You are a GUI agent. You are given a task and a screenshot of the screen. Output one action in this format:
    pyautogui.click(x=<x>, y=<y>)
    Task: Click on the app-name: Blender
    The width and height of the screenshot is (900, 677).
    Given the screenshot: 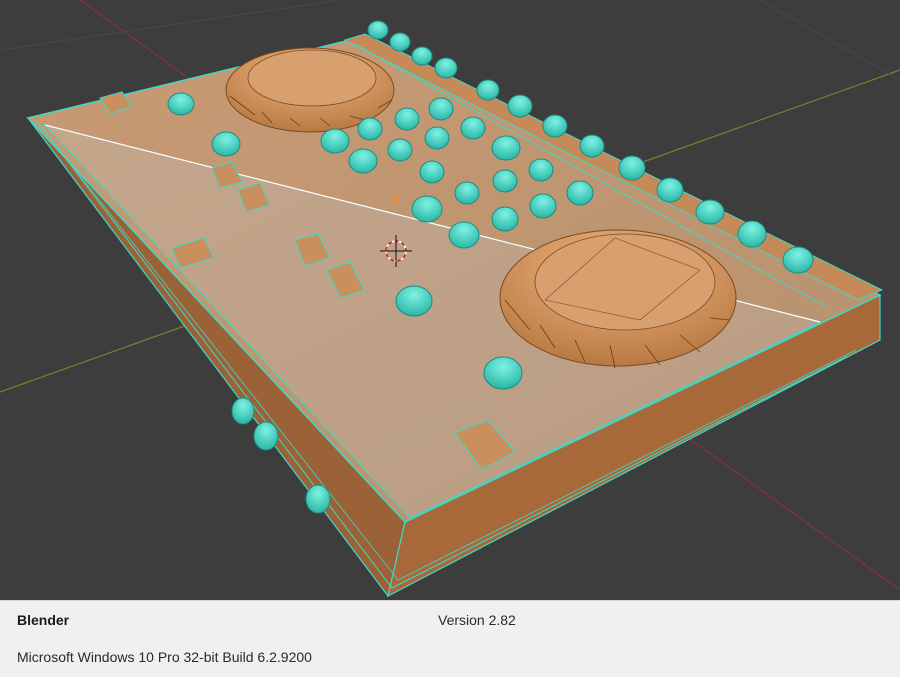 What is the action you would take?
    pyautogui.click(x=43, y=620)
    